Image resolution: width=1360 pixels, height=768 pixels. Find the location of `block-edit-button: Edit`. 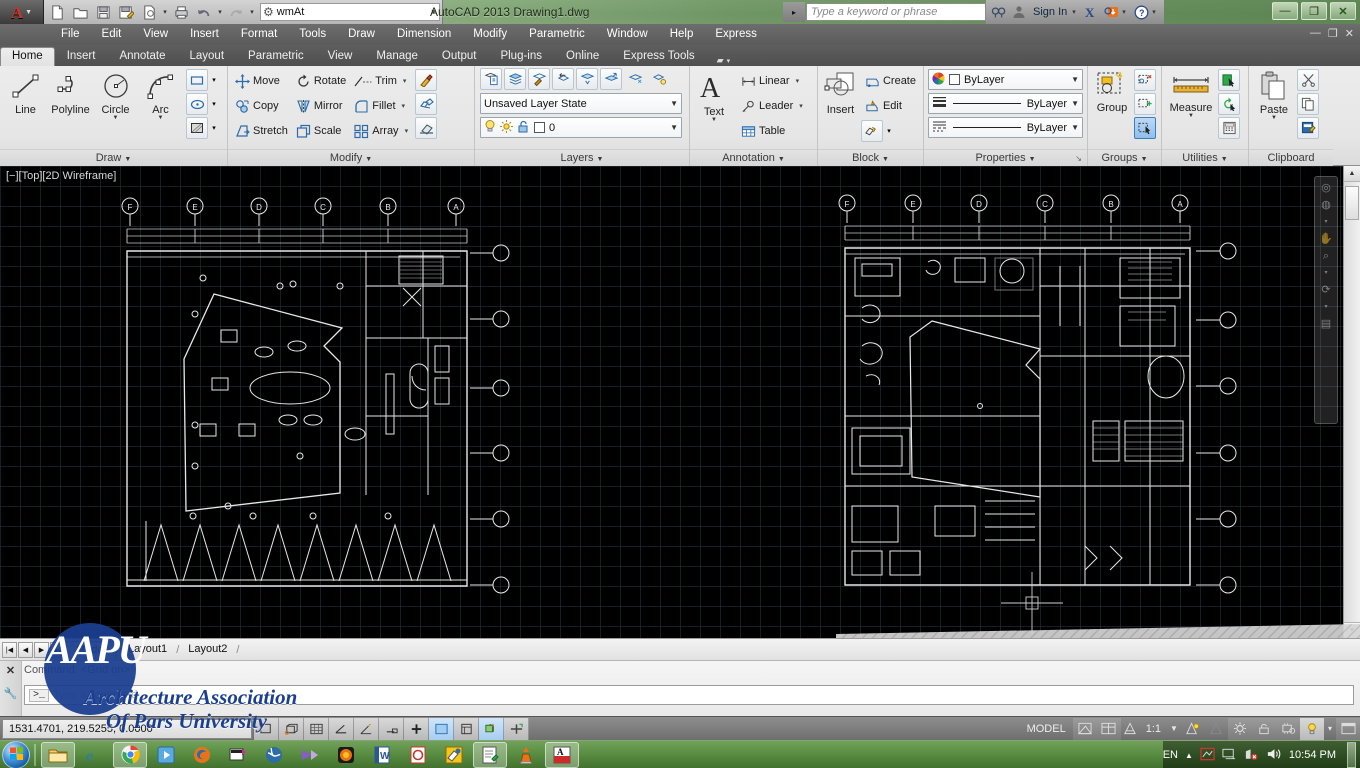

block-edit-button: Edit is located at coordinates (890, 106).